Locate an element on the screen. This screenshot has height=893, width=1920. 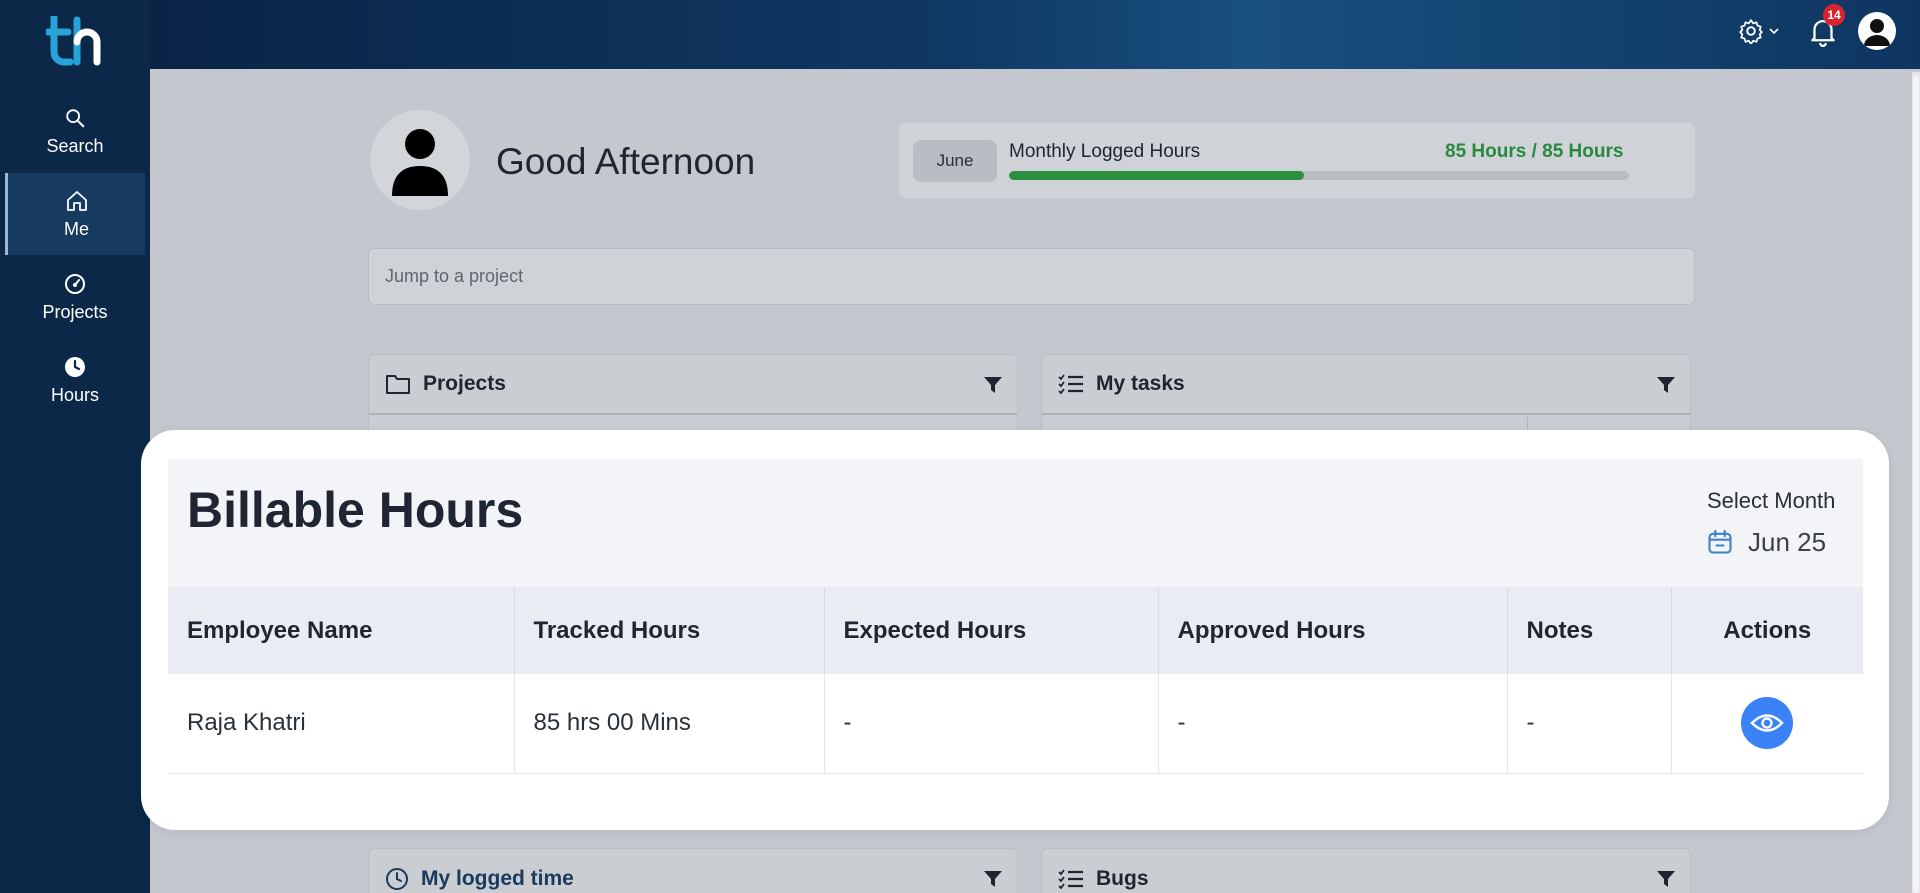
gear-icon is located at coordinates (1751, 31).